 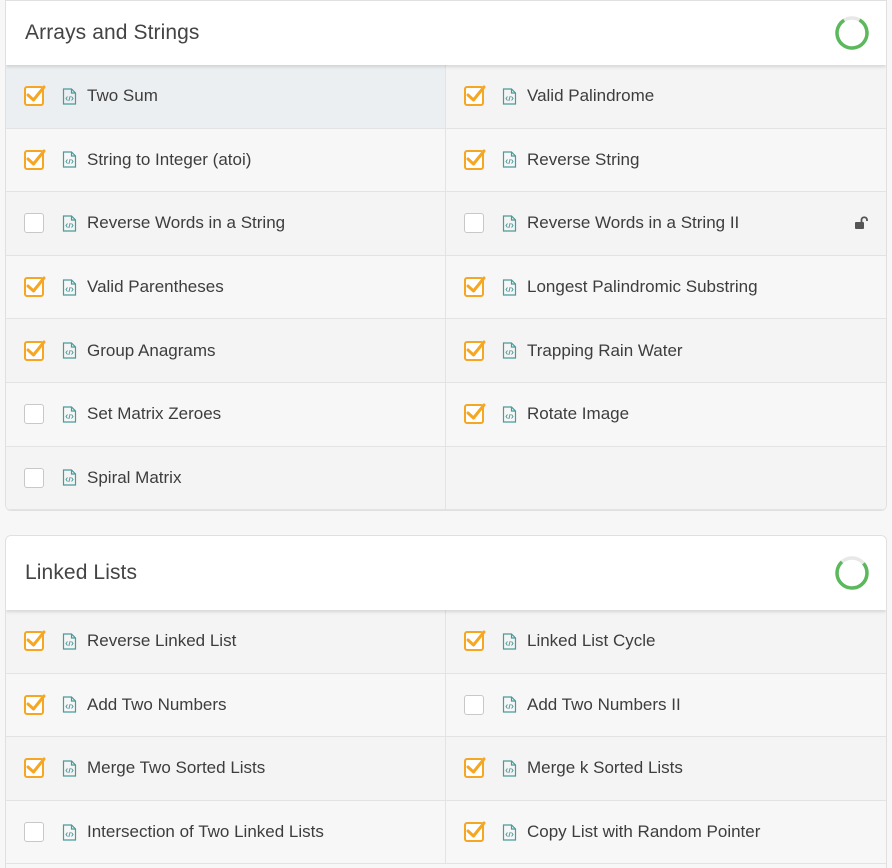 I want to click on problem-title-link: Intersection of Two Linked Lists, so click(x=205, y=832).